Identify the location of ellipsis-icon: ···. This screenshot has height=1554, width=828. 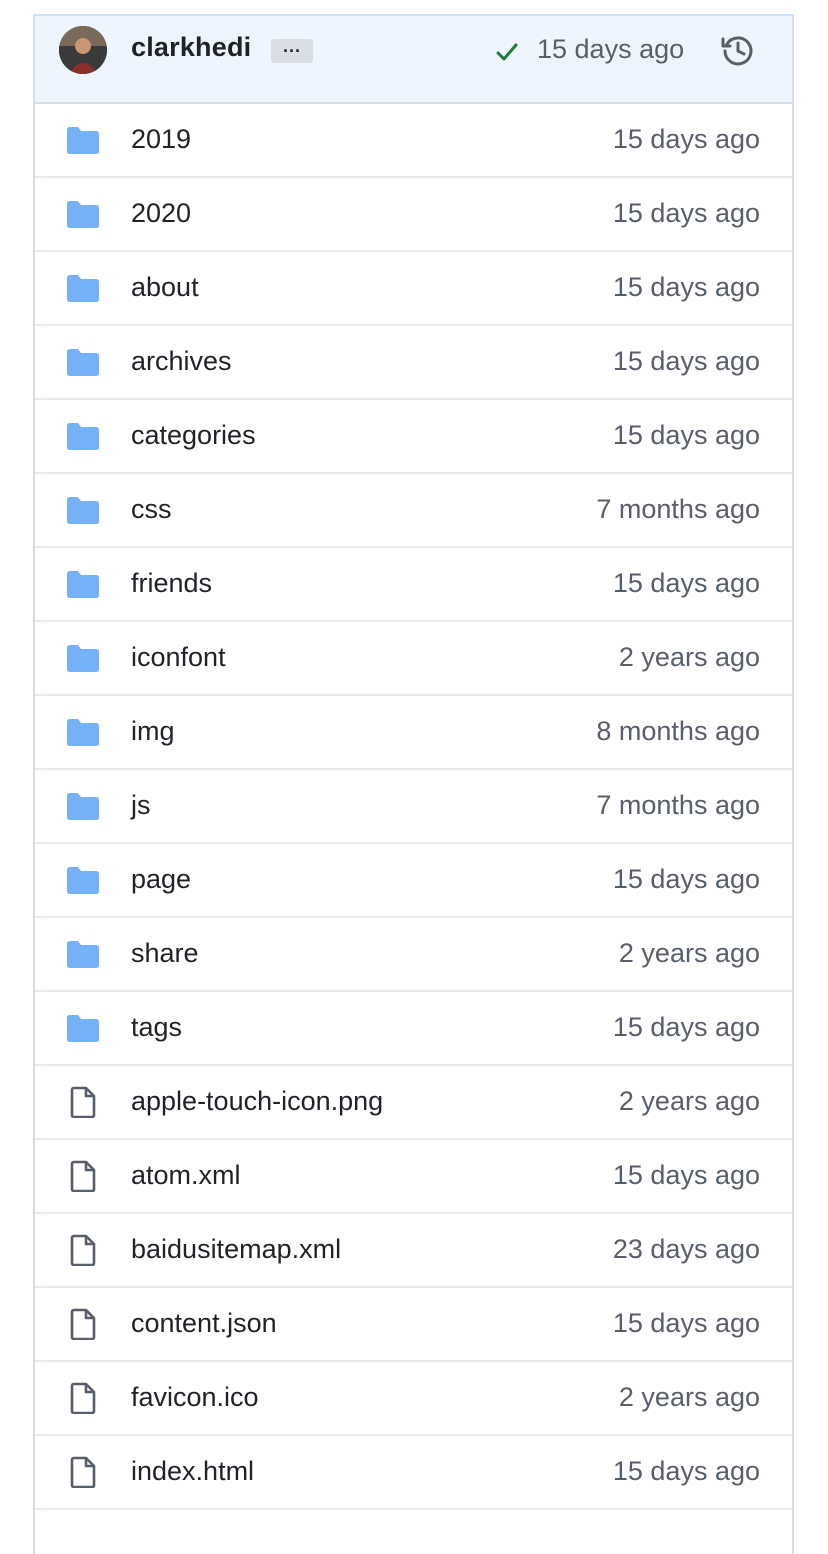
(292, 51).